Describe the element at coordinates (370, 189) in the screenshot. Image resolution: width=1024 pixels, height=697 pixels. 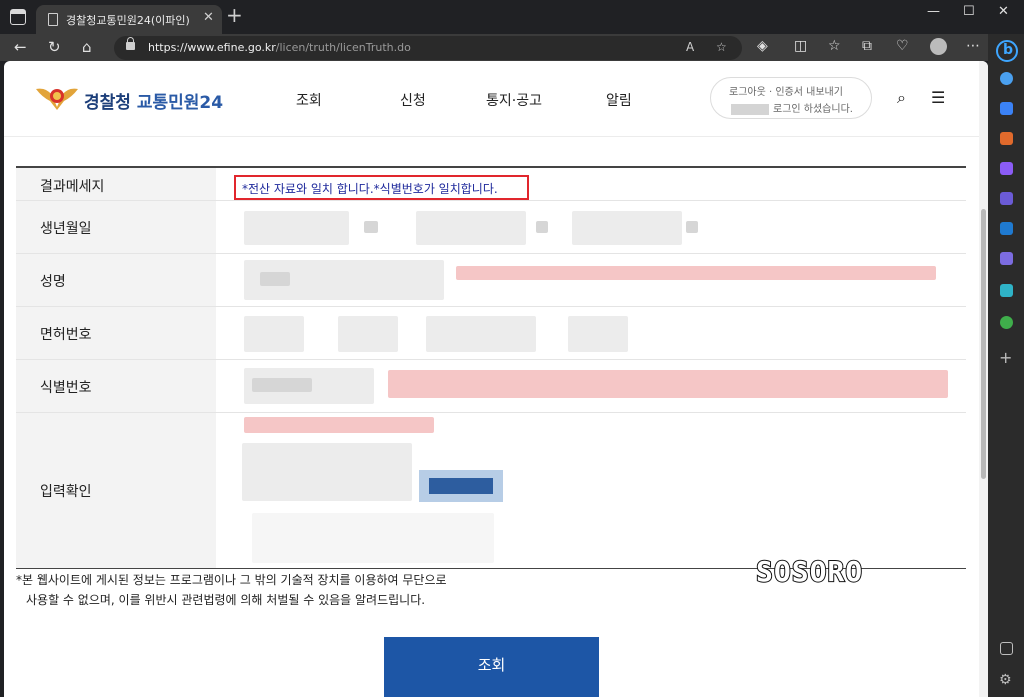
I see `result-message-text: *전산 자료와 일치 합니다.*식별번호가 일치합니다.` at that location.